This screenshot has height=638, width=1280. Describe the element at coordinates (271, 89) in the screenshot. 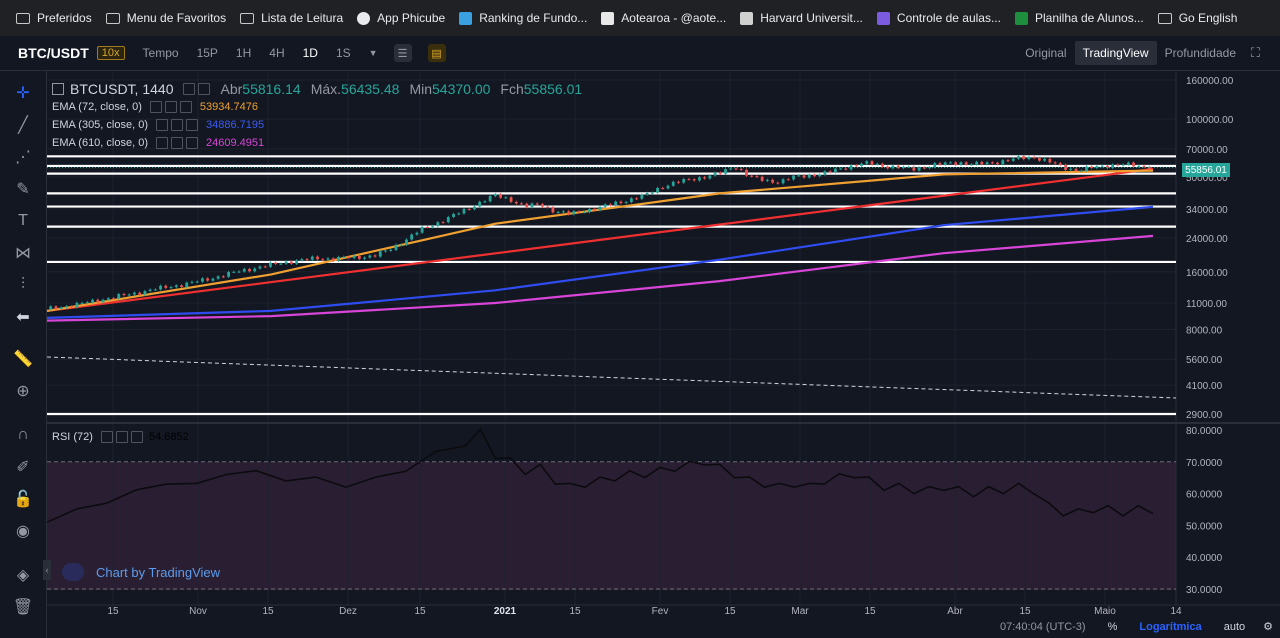

I see `open-value: 55816.14` at that location.